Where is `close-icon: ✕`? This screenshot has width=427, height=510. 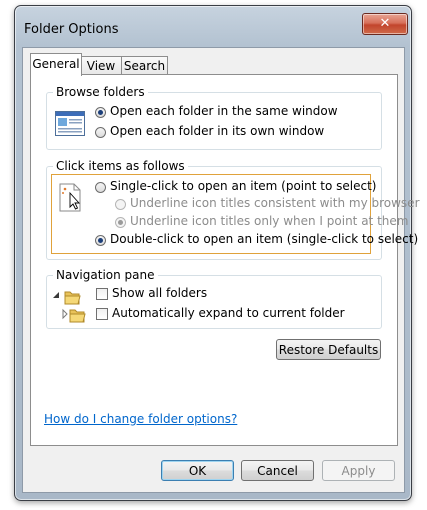
close-icon: ✕ is located at coordinates (385, 23).